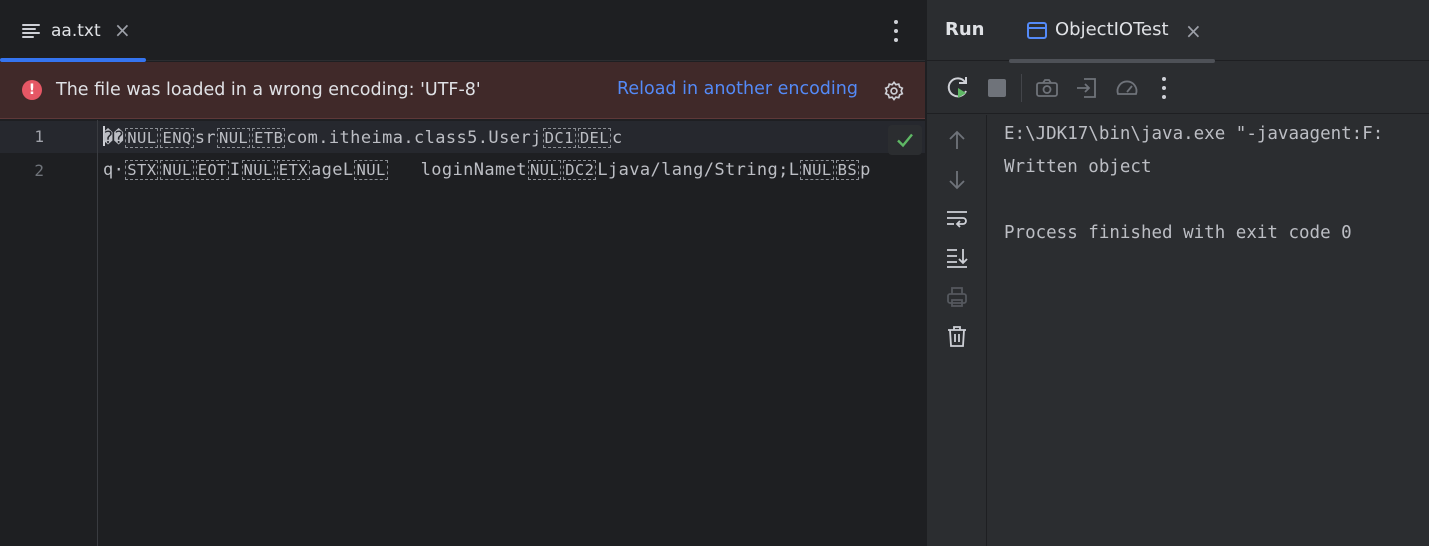  Describe the element at coordinates (1037, 30) in the screenshot. I see `application-icon` at that location.